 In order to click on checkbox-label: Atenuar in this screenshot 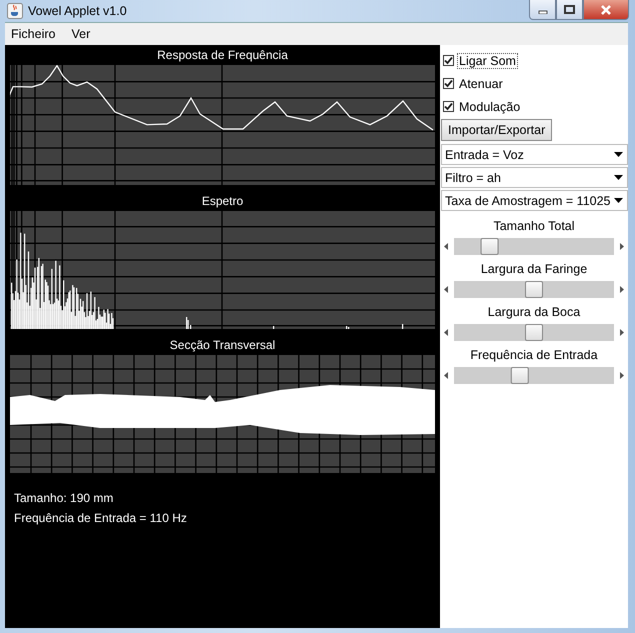, I will do `click(481, 84)`.